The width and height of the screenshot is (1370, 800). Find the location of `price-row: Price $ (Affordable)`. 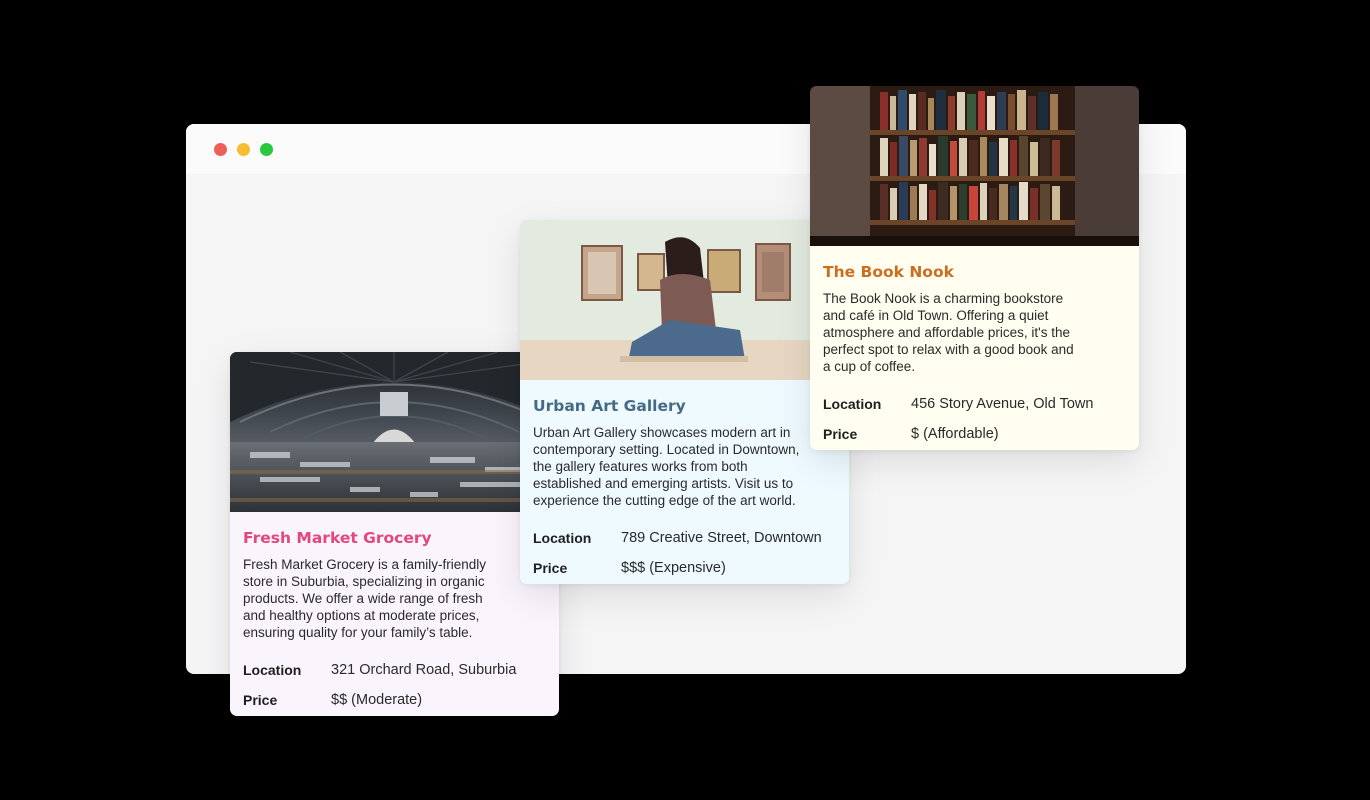

price-row: Price $ (Affordable) is located at coordinates (974, 434).